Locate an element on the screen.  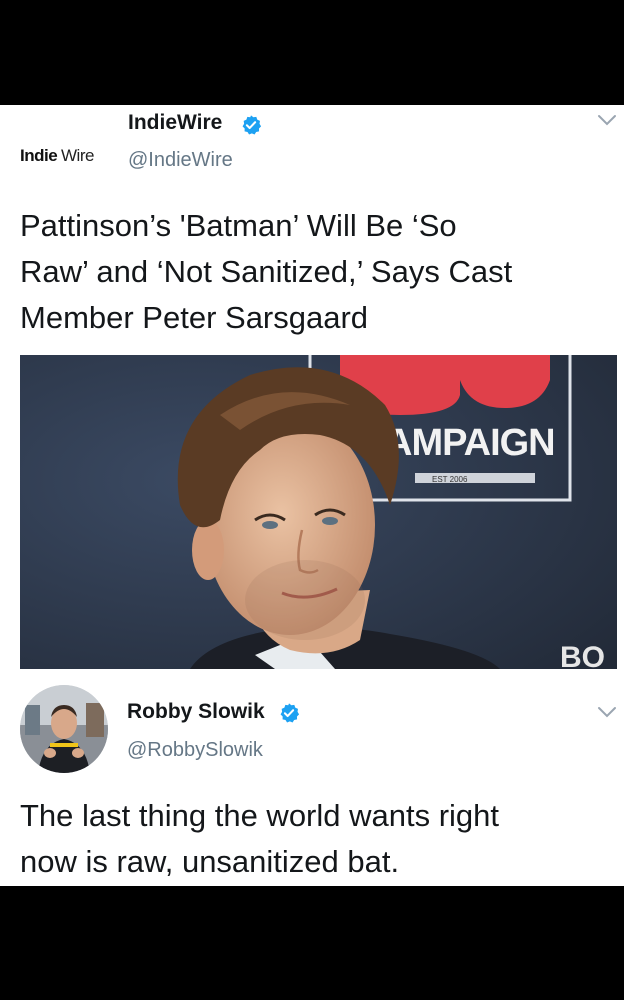
top-black-bar is located at coordinates (312, 52).